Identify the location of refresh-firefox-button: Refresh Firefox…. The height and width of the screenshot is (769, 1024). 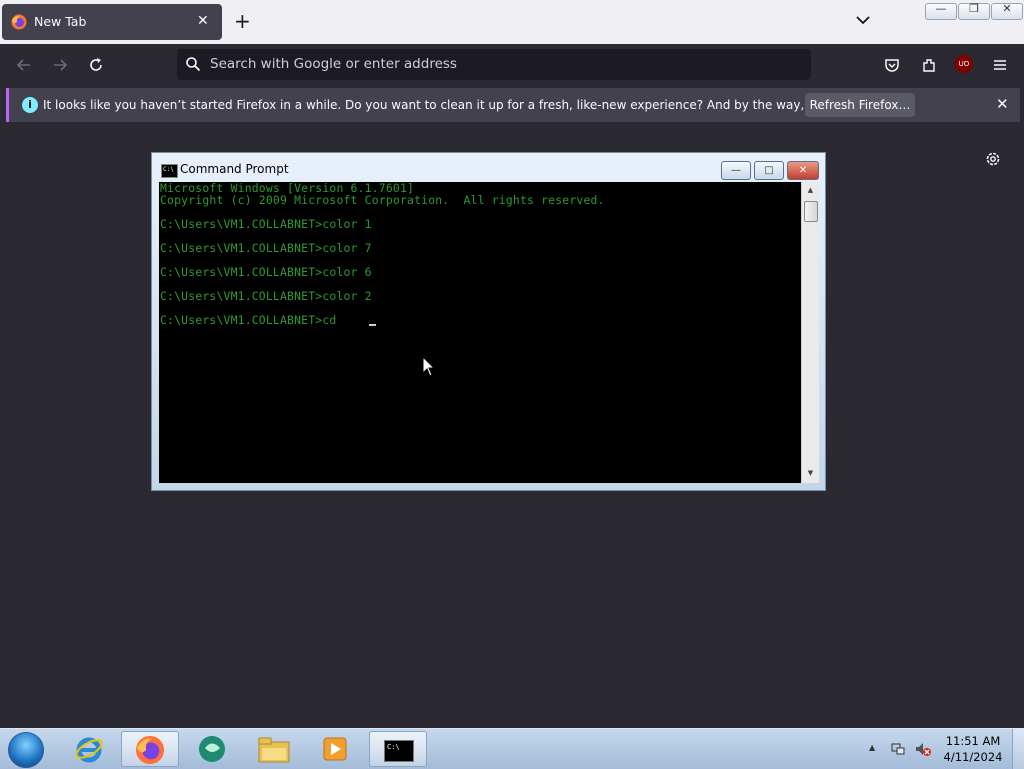
(860, 105).